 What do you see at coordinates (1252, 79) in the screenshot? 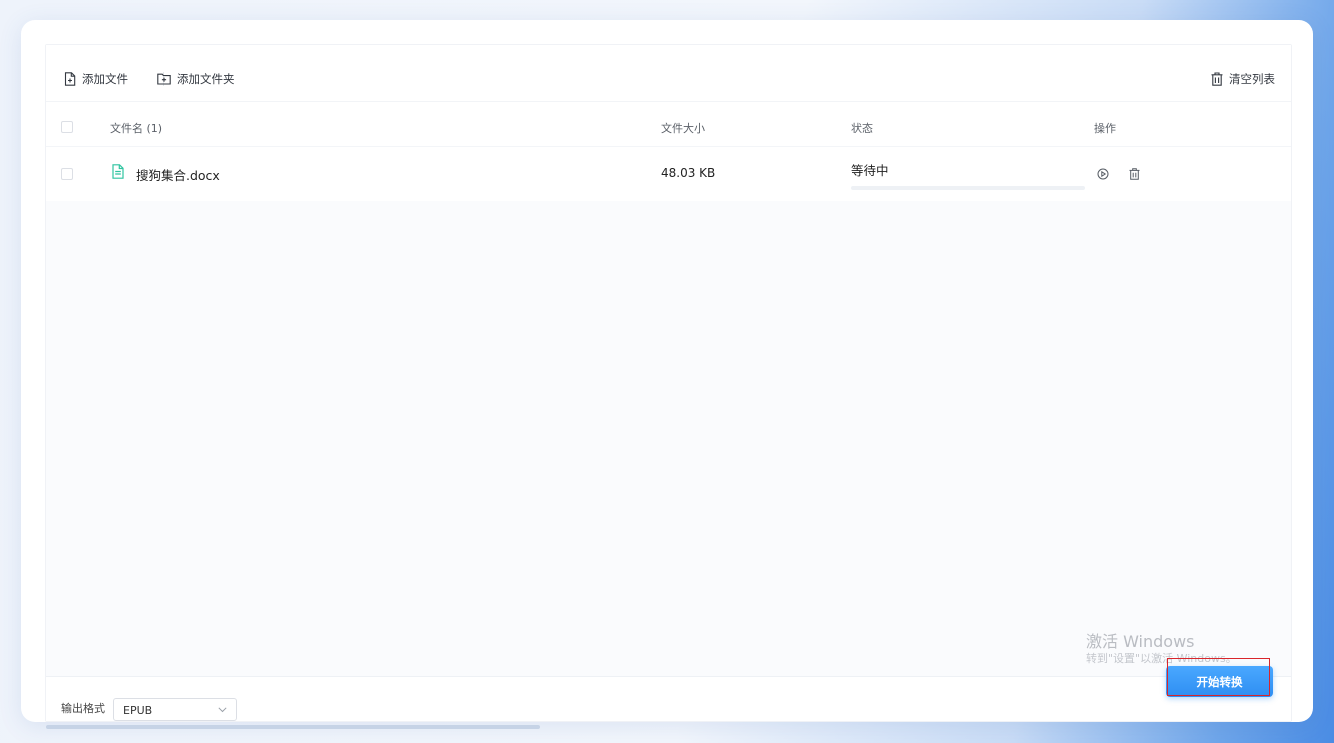
I see `clear-list-label: 清空列表` at bounding box center [1252, 79].